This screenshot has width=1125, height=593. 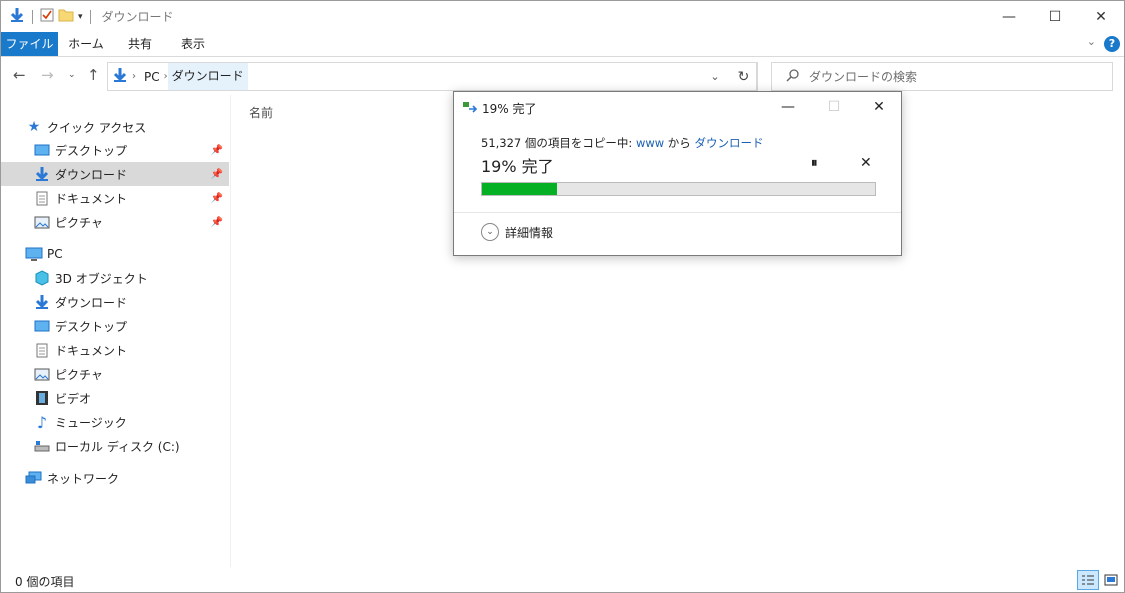 I want to click on percent-complete: 19% 完了, so click(x=517, y=166).